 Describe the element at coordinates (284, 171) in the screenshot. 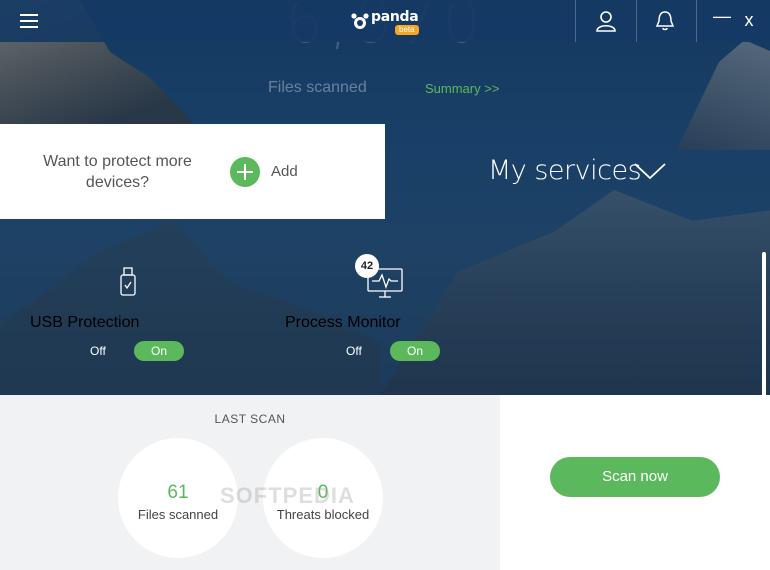

I see `add-device-label: Add` at that location.